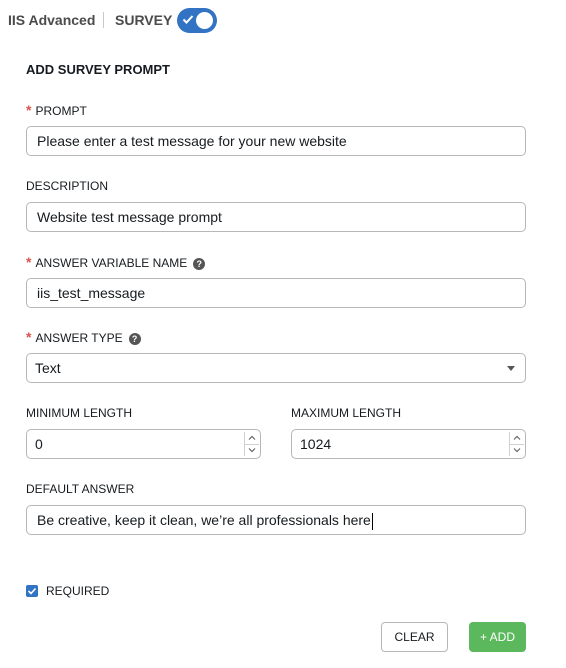 This screenshot has height=668, width=566. Describe the element at coordinates (497, 637) in the screenshot. I see `add-button: + ADD` at that location.